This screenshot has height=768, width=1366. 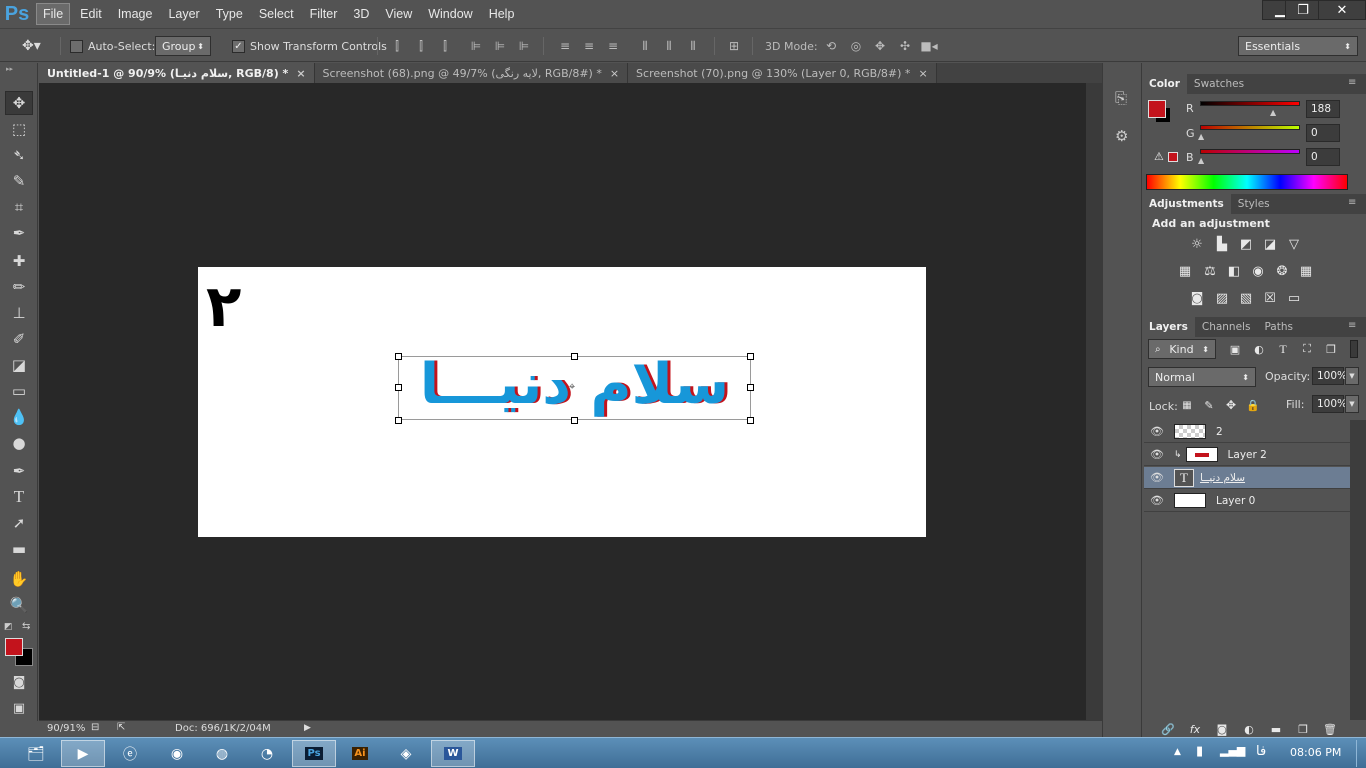 What do you see at coordinates (1235, 349) in the screenshot?
I see `filter-pixel-icon: ▣` at bounding box center [1235, 349].